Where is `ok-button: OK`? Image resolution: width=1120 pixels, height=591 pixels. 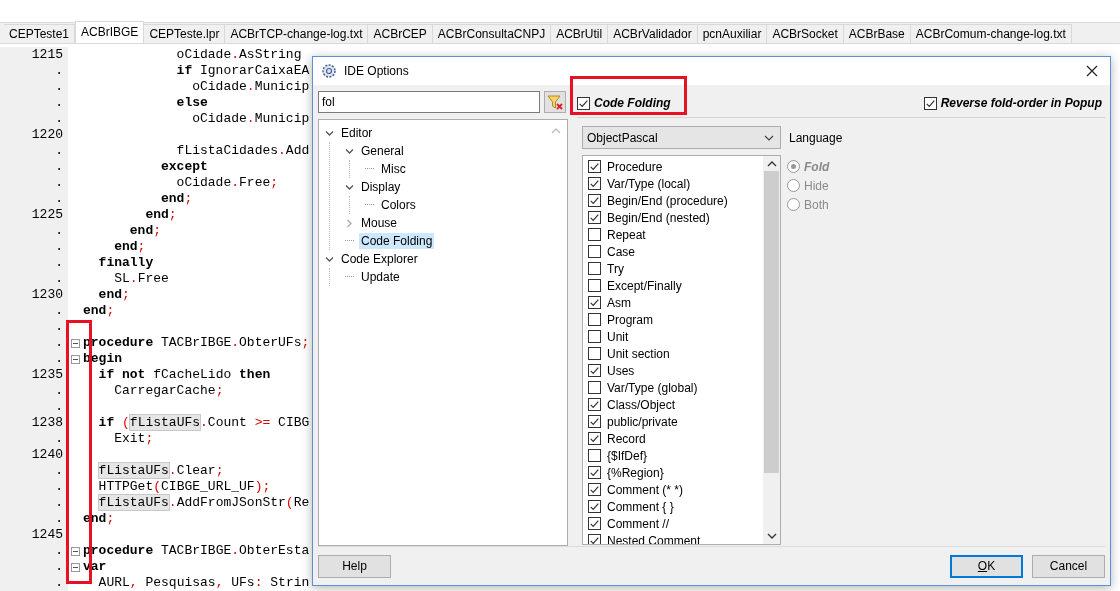
ok-button: OK is located at coordinates (986, 566).